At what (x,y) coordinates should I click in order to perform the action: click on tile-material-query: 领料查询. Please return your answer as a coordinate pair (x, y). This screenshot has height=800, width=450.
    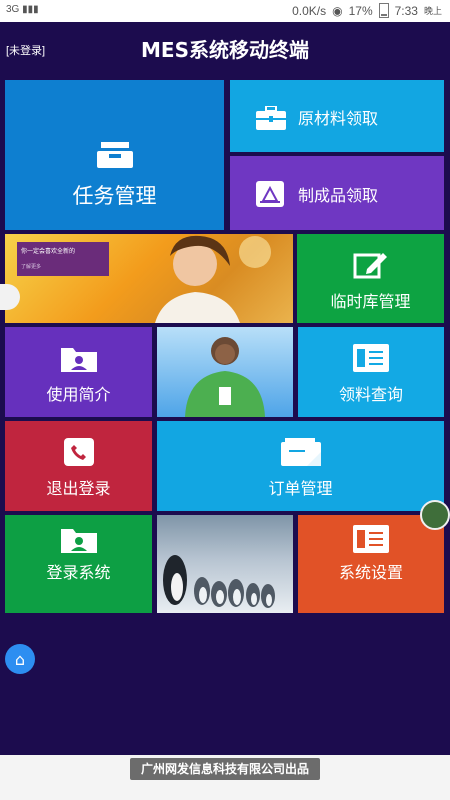
    Looking at the image, I should click on (371, 372).